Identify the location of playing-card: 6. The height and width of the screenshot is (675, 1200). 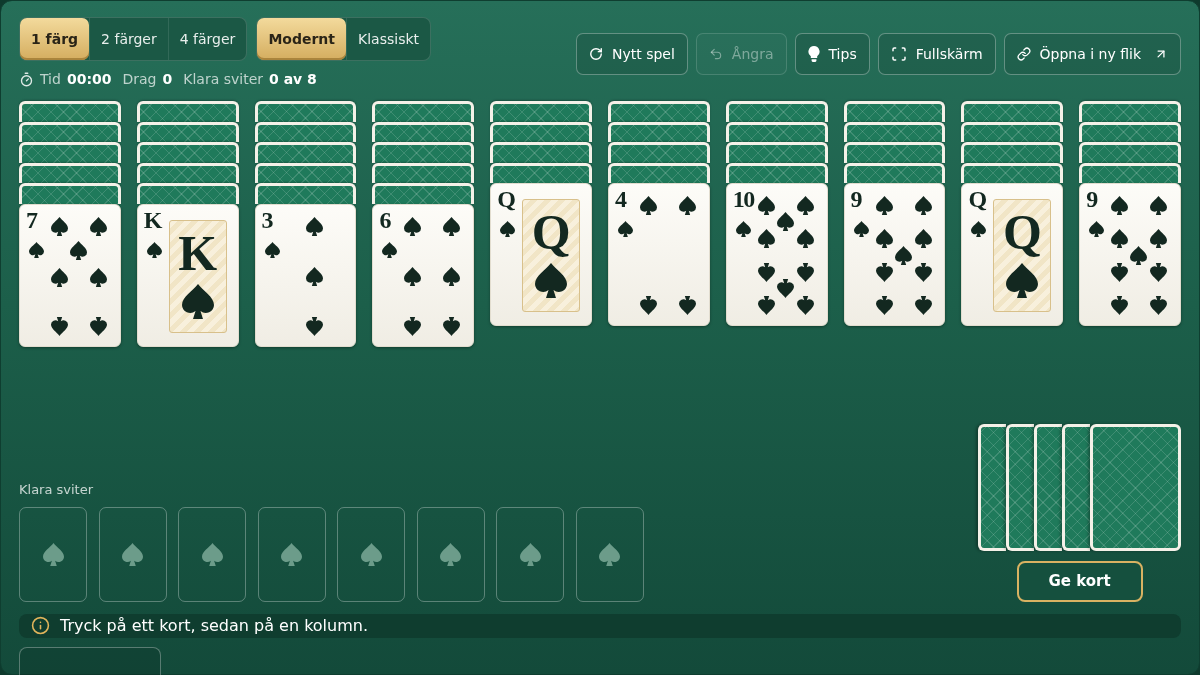
(423, 275).